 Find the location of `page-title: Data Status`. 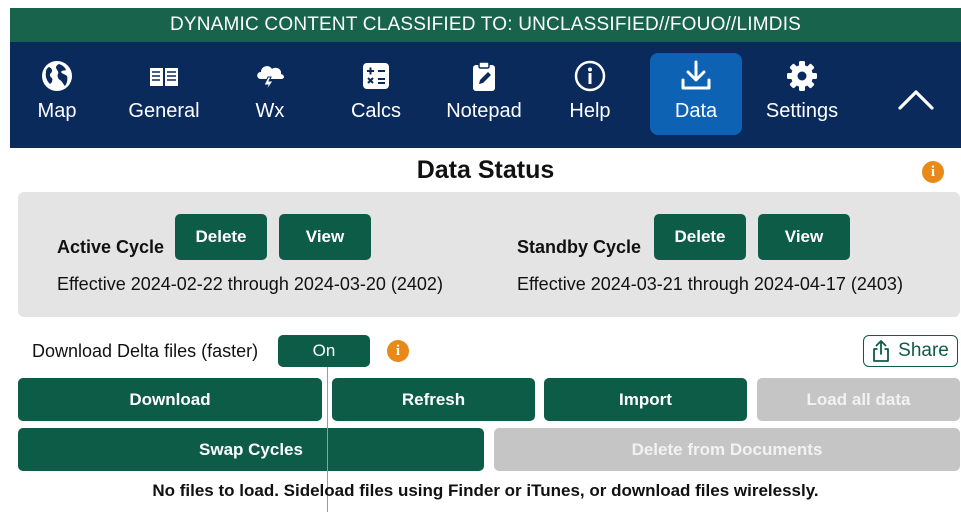

page-title: Data Status is located at coordinates (485, 170).